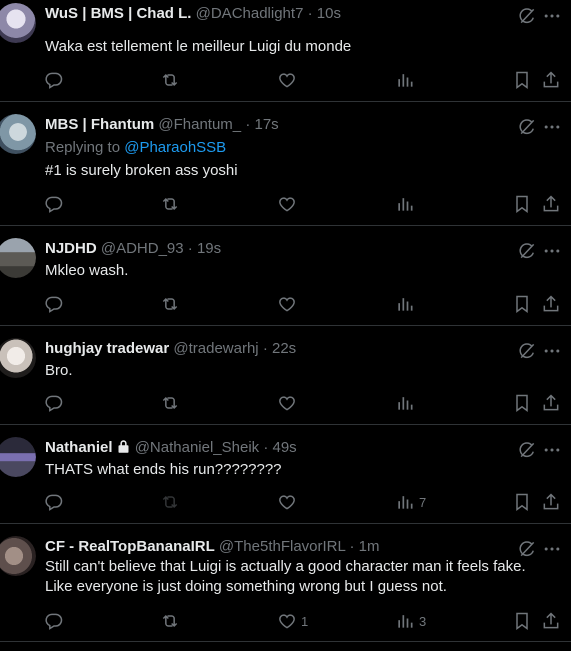 The height and width of the screenshot is (651, 571). What do you see at coordinates (142, 248) in the screenshot?
I see `user-handle: @ADHD_93` at bounding box center [142, 248].